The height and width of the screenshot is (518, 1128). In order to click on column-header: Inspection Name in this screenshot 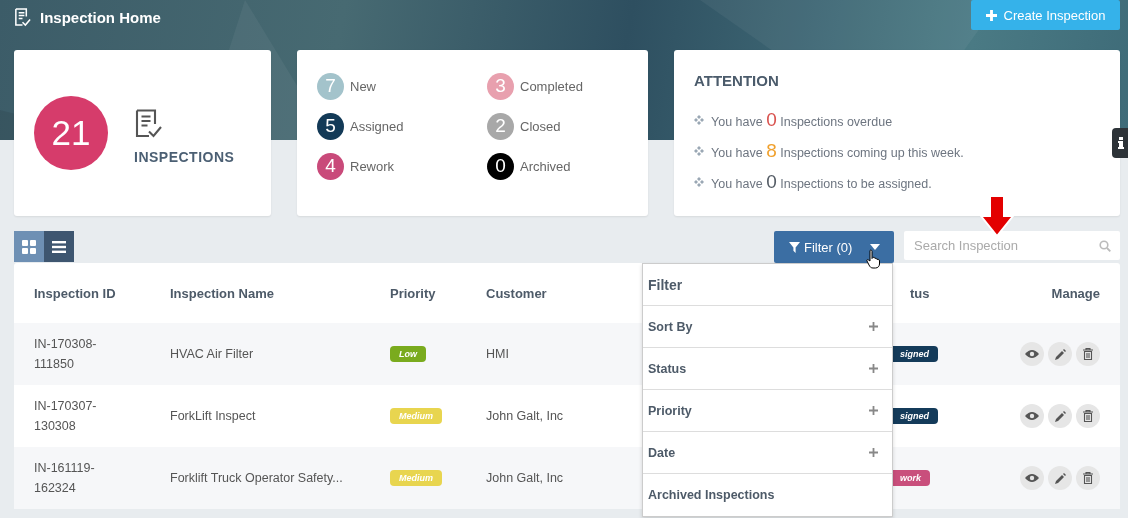, I will do `click(223, 293)`.